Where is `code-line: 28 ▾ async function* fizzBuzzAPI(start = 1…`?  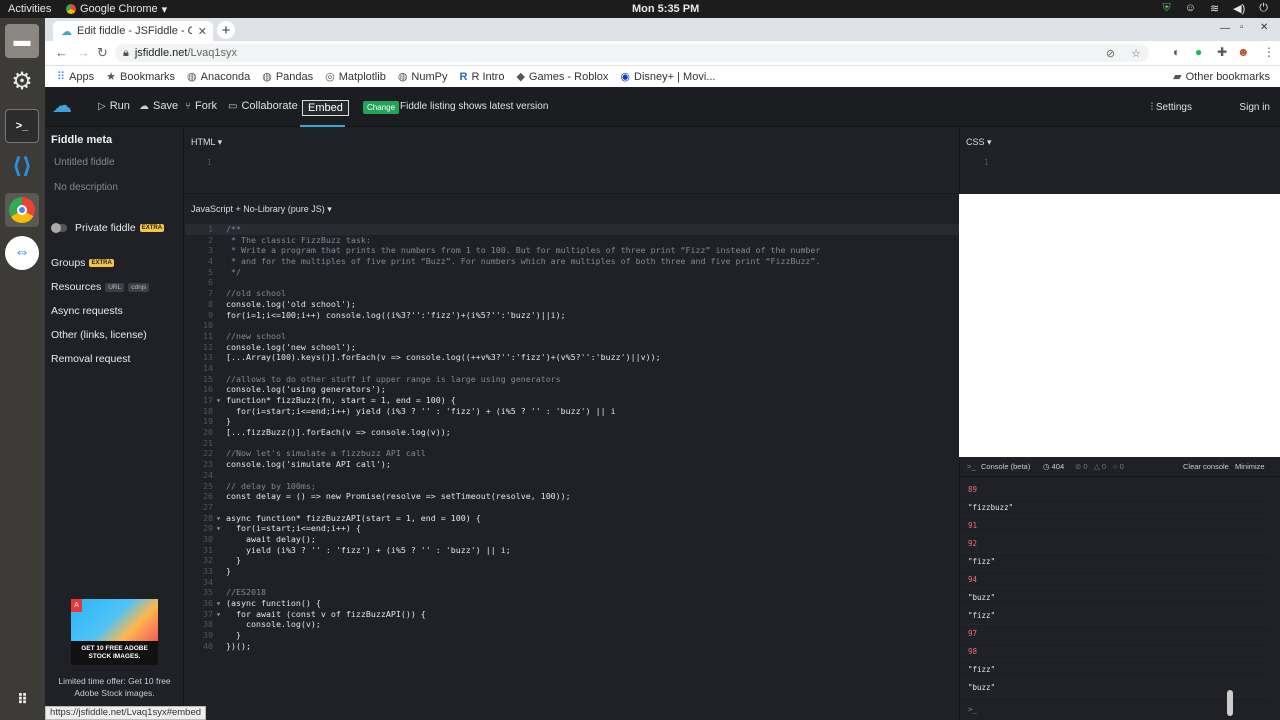
code-line: 28 ▾ async function* fizzBuzzAPI(start = 1… is located at coordinates (572, 518).